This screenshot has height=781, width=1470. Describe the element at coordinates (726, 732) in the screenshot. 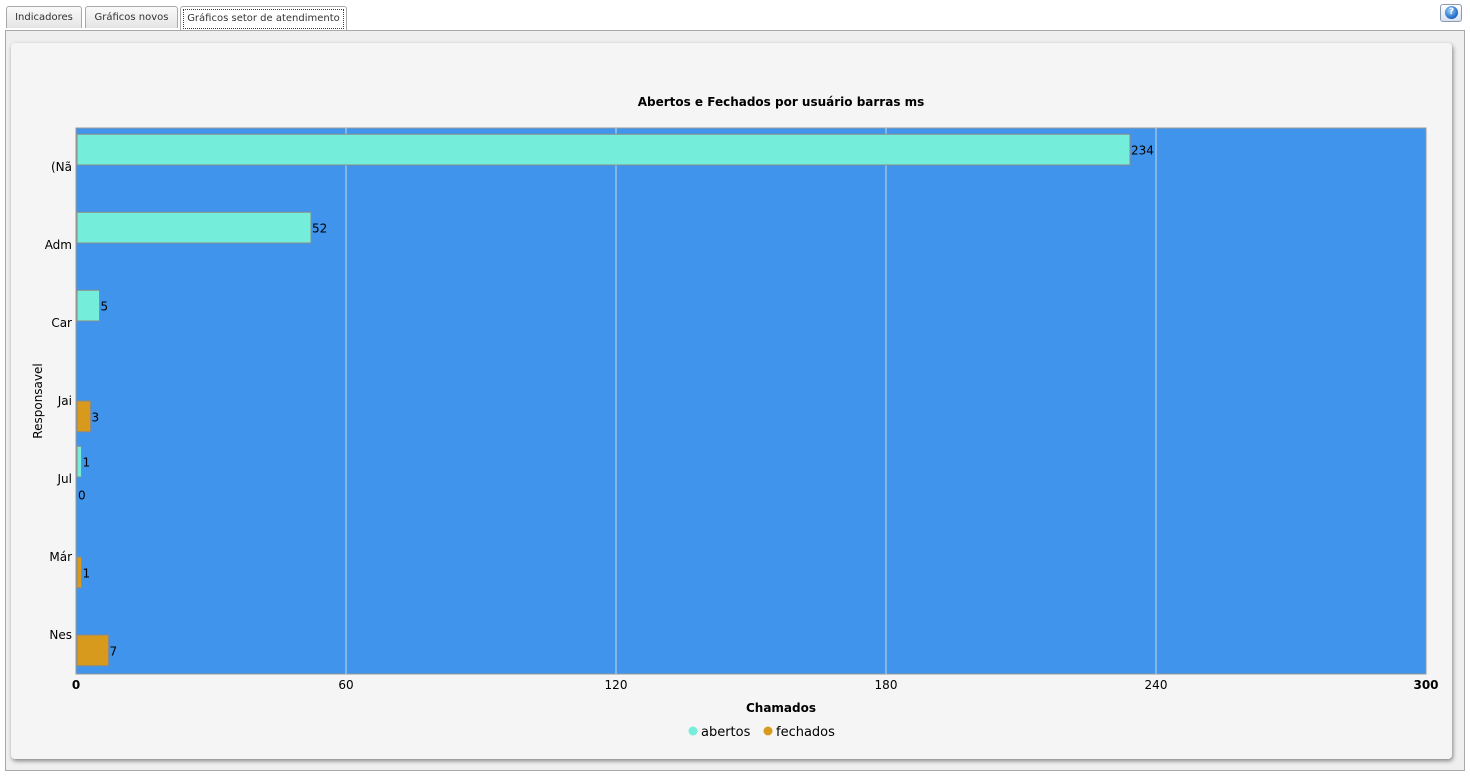

I see `legend-label-abertos: abertos` at that location.